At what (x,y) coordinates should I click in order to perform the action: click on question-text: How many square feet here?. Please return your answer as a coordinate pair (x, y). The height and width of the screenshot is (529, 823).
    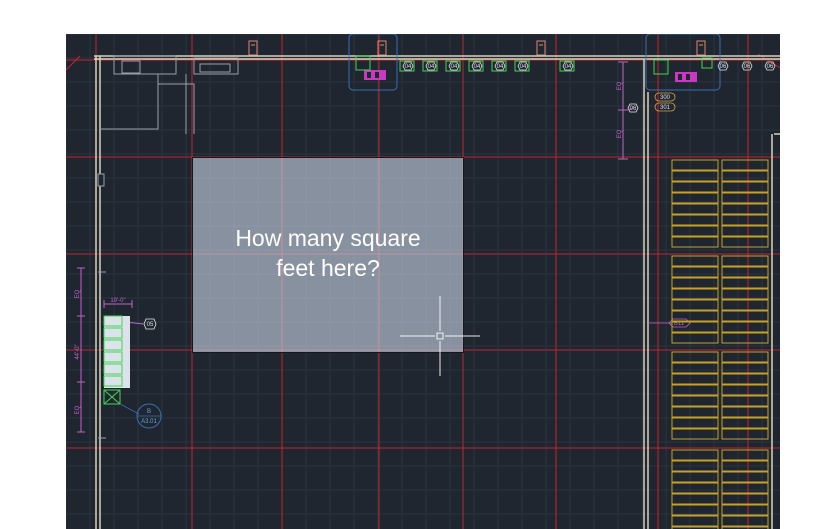
    Looking at the image, I should click on (328, 253).